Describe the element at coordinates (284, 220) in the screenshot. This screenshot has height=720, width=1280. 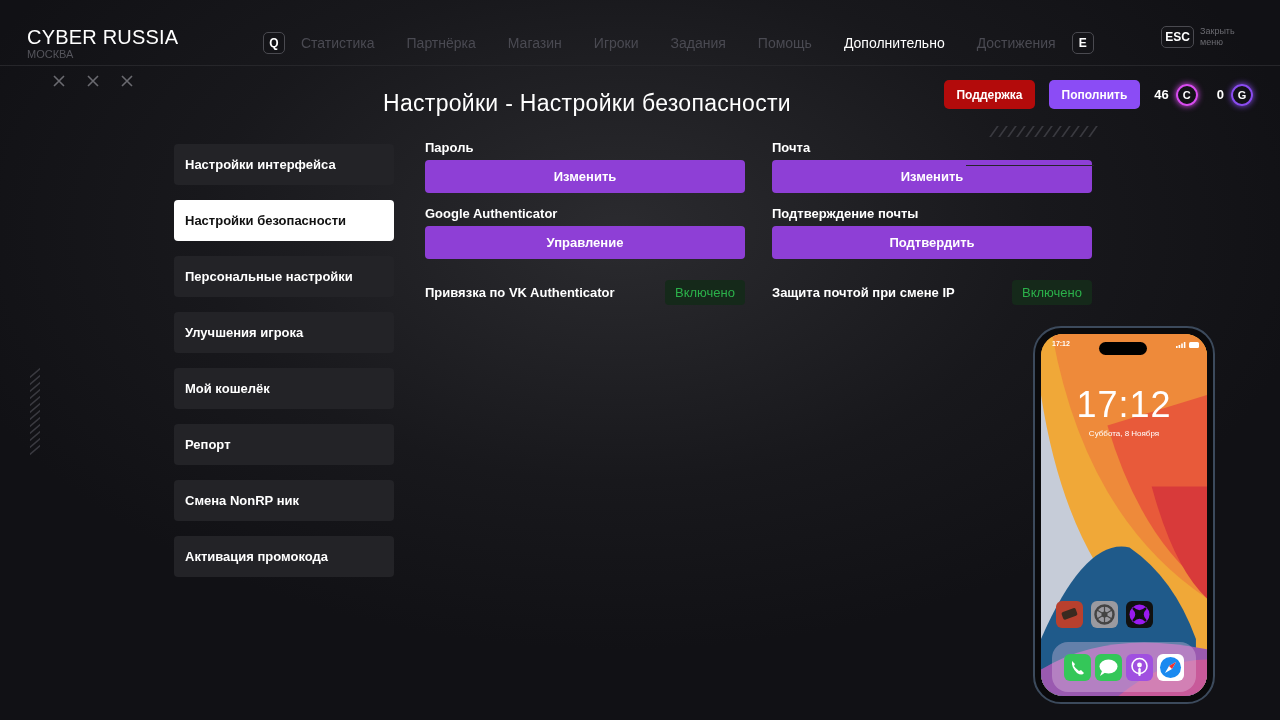
I see `sidebar-item: Настройки безопасности` at that location.